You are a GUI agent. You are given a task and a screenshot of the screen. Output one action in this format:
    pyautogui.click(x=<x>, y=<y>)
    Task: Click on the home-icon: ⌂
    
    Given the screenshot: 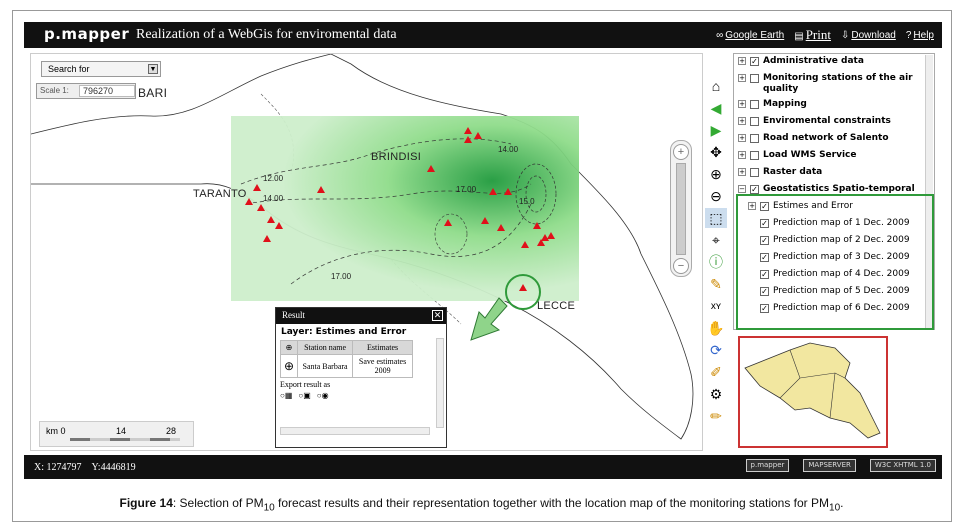 What is the action you would take?
    pyautogui.click(x=716, y=86)
    